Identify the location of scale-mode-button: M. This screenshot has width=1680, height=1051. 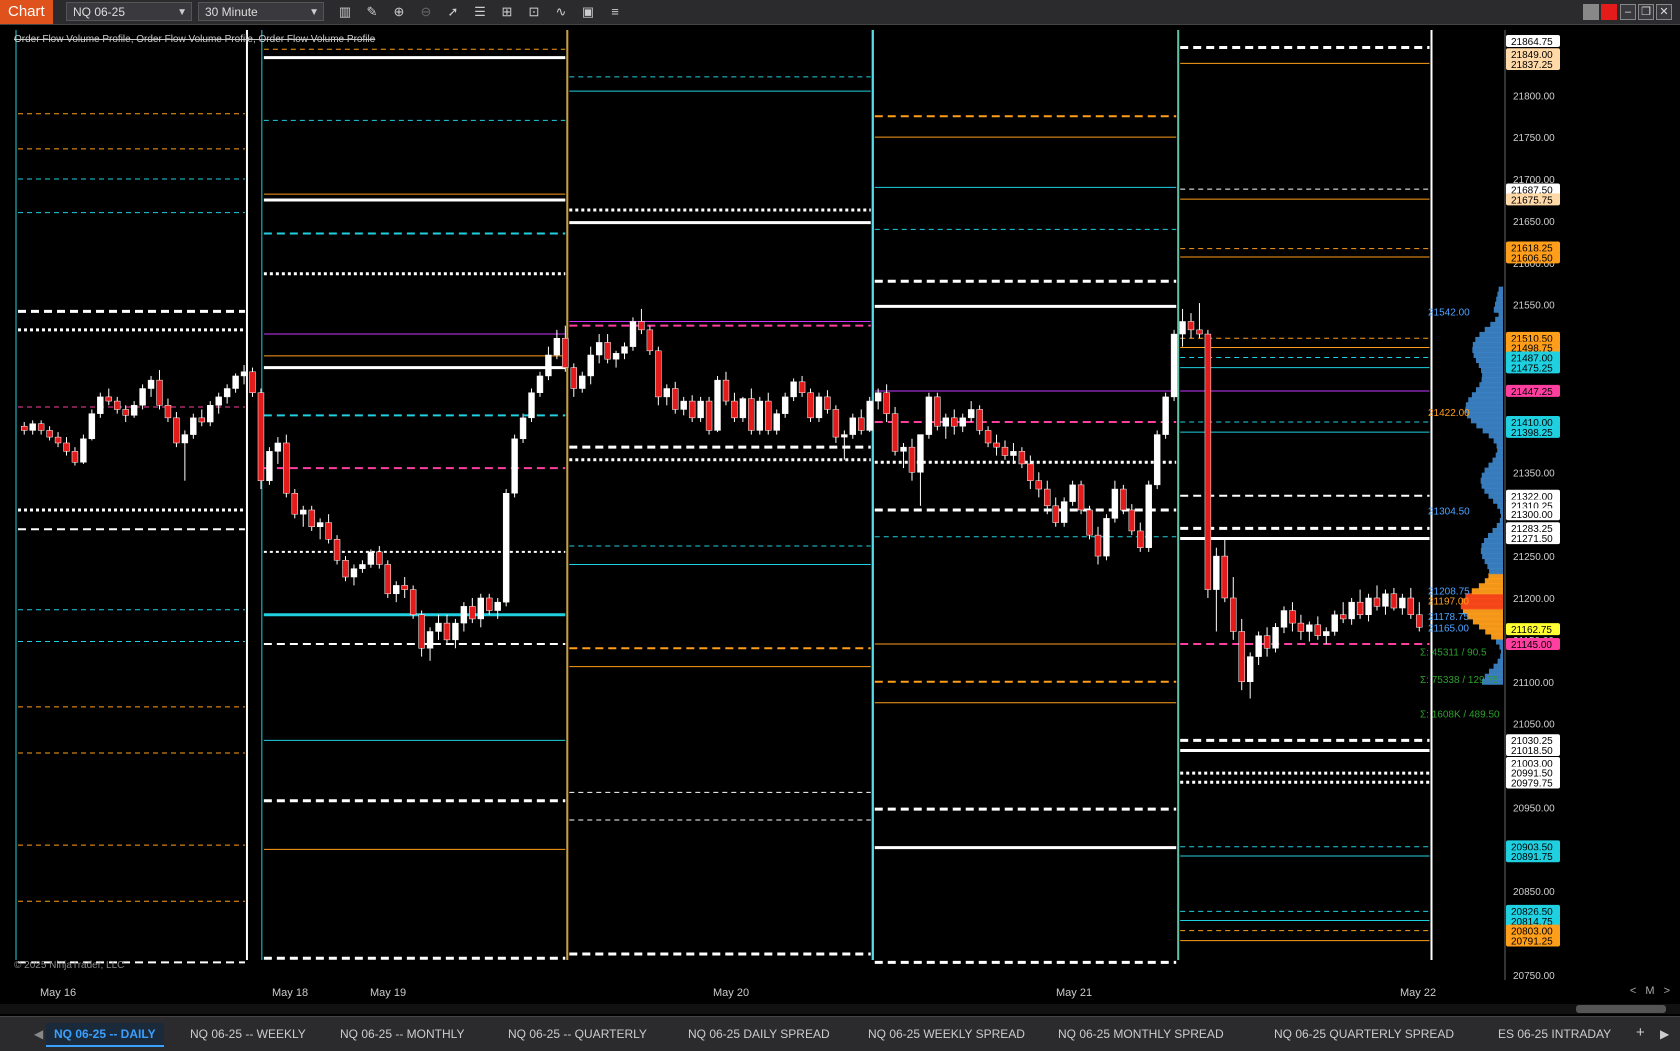
(1649, 991).